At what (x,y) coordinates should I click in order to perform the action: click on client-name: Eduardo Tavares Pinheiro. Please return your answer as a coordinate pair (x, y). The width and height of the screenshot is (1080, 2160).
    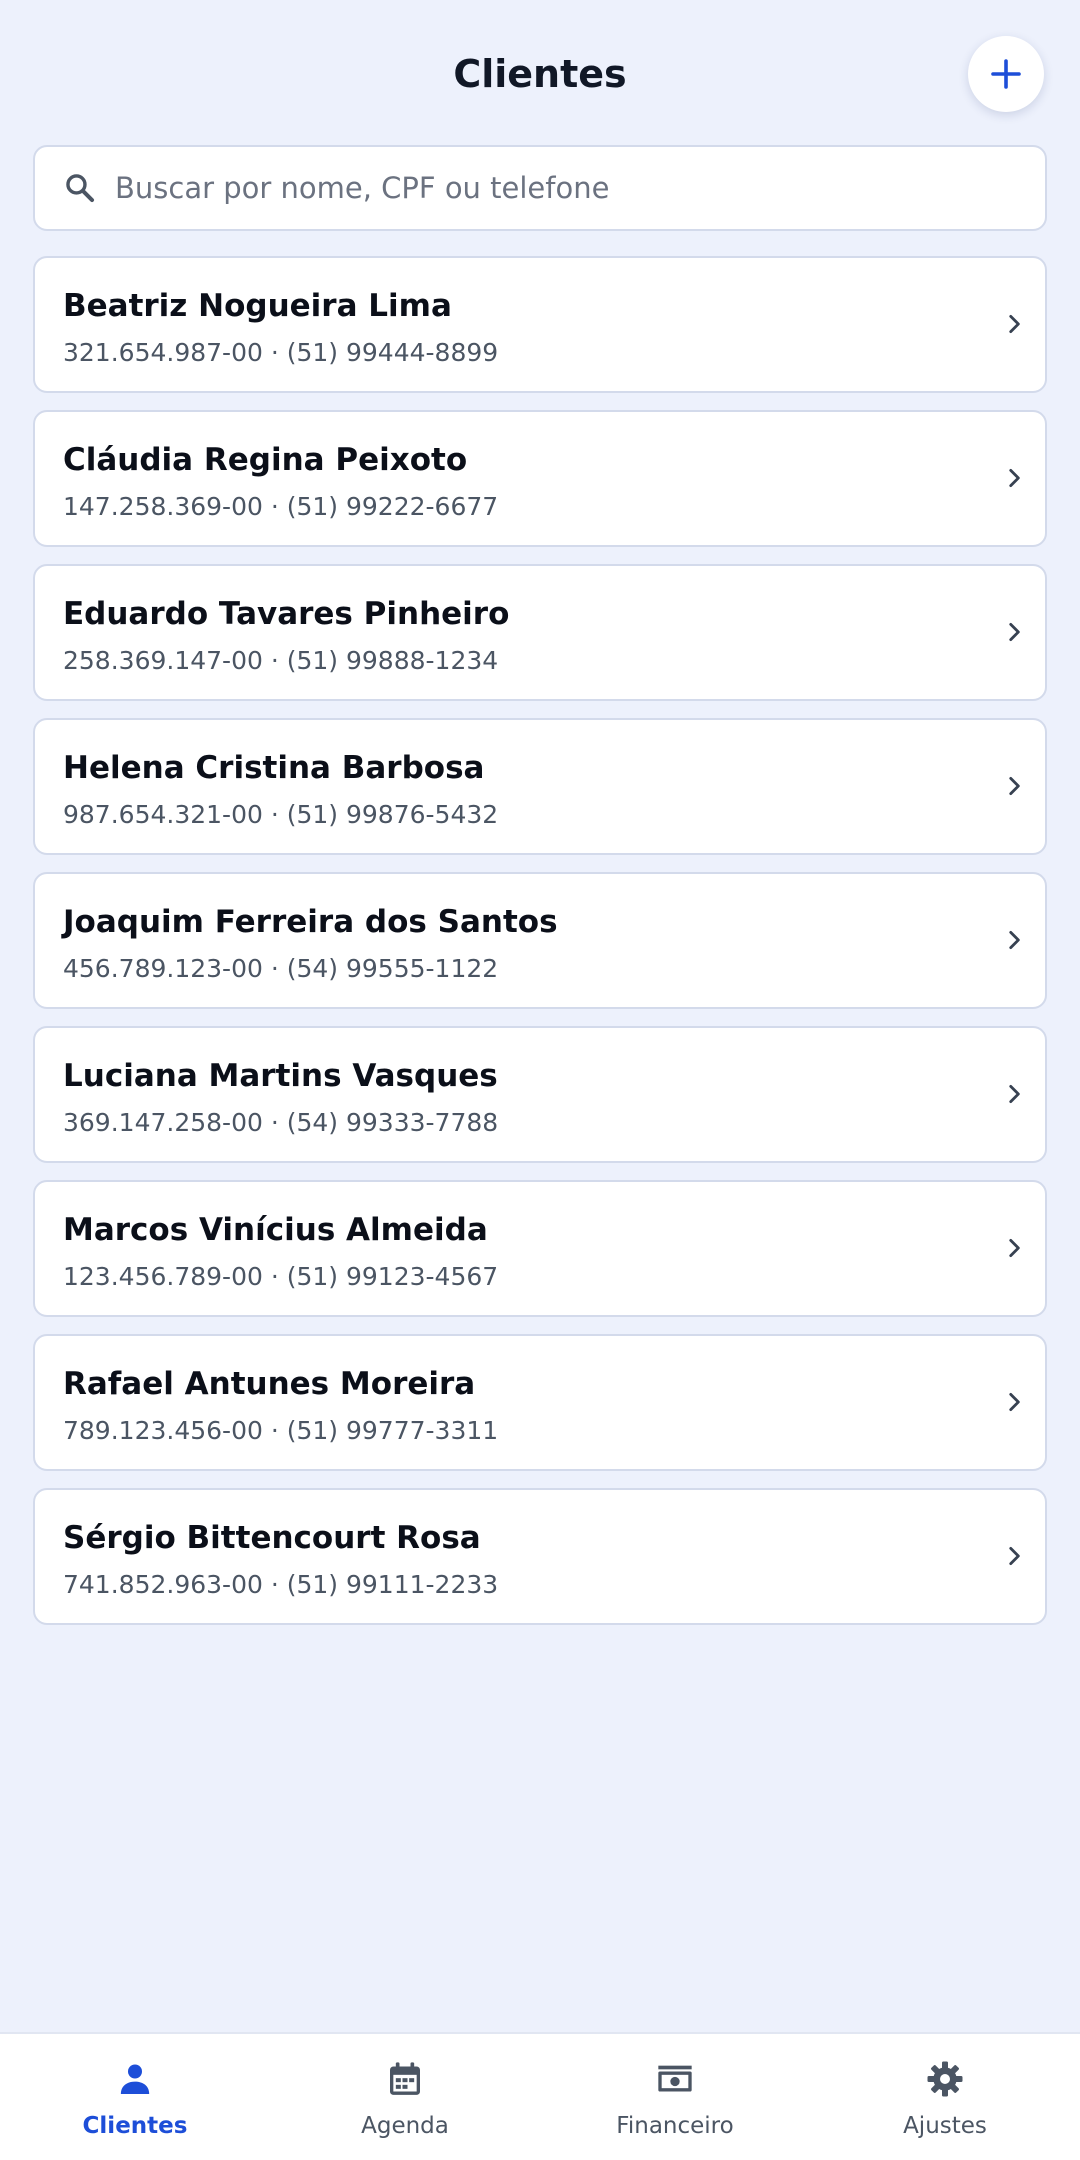
    Looking at the image, I should click on (286, 614).